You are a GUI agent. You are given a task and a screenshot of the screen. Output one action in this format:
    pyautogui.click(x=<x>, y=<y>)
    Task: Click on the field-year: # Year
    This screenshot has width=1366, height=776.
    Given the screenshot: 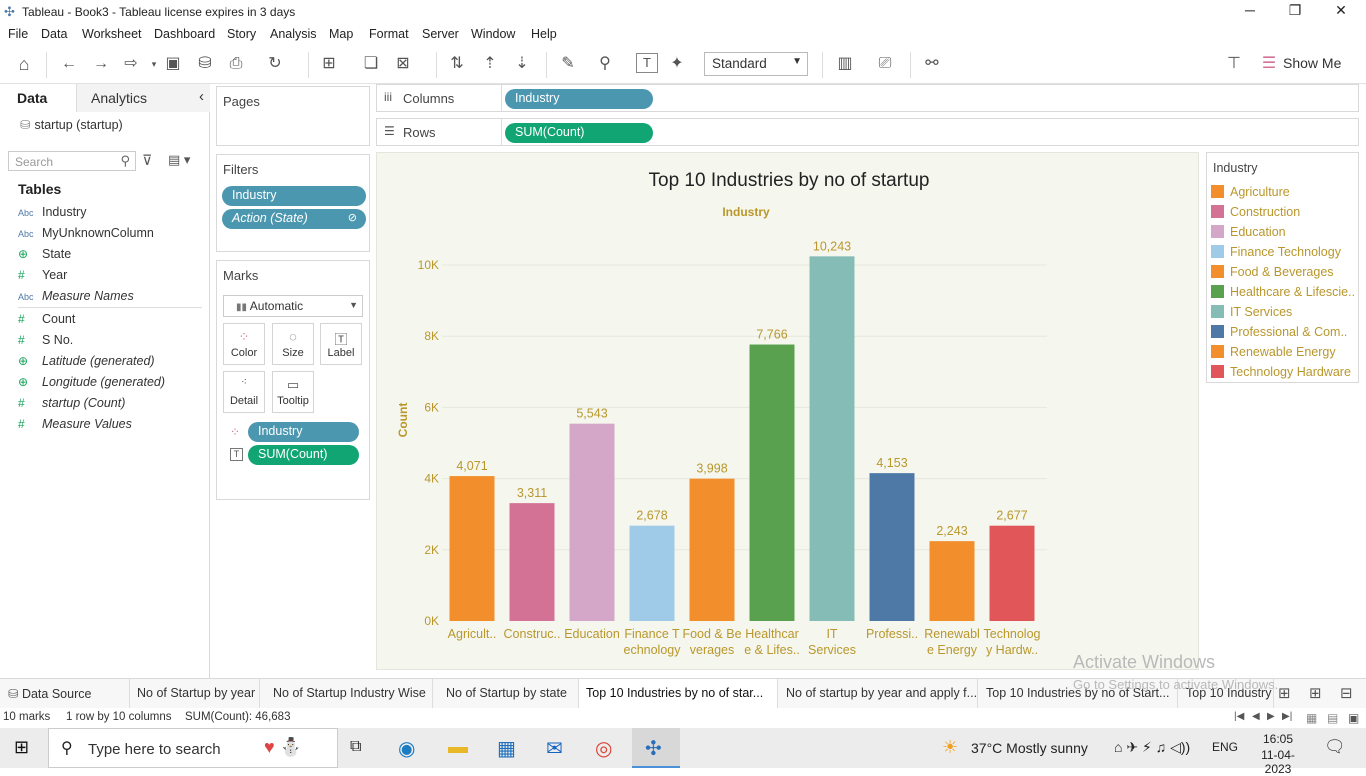 What is the action you would take?
    pyautogui.click(x=110, y=277)
    